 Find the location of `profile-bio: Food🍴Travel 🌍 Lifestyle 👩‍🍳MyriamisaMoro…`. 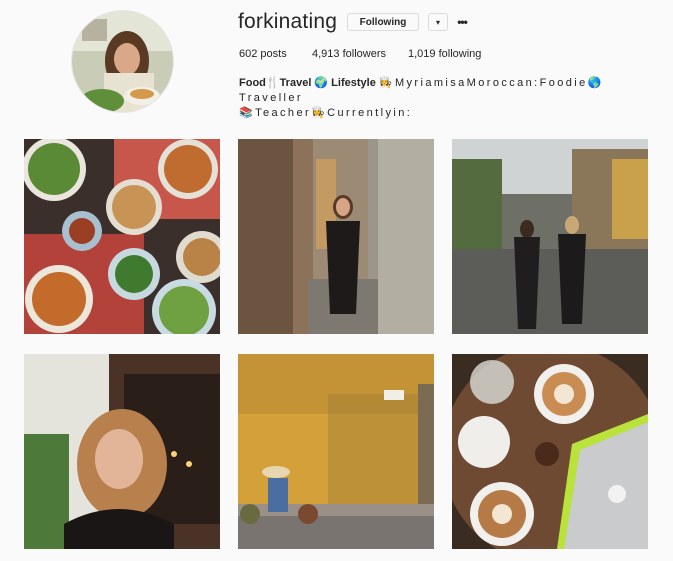

profile-bio: Food🍴Travel 🌍 Lifestyle 👩‍🍳MyriamisaMoro… is located at coordinates (449, 98).